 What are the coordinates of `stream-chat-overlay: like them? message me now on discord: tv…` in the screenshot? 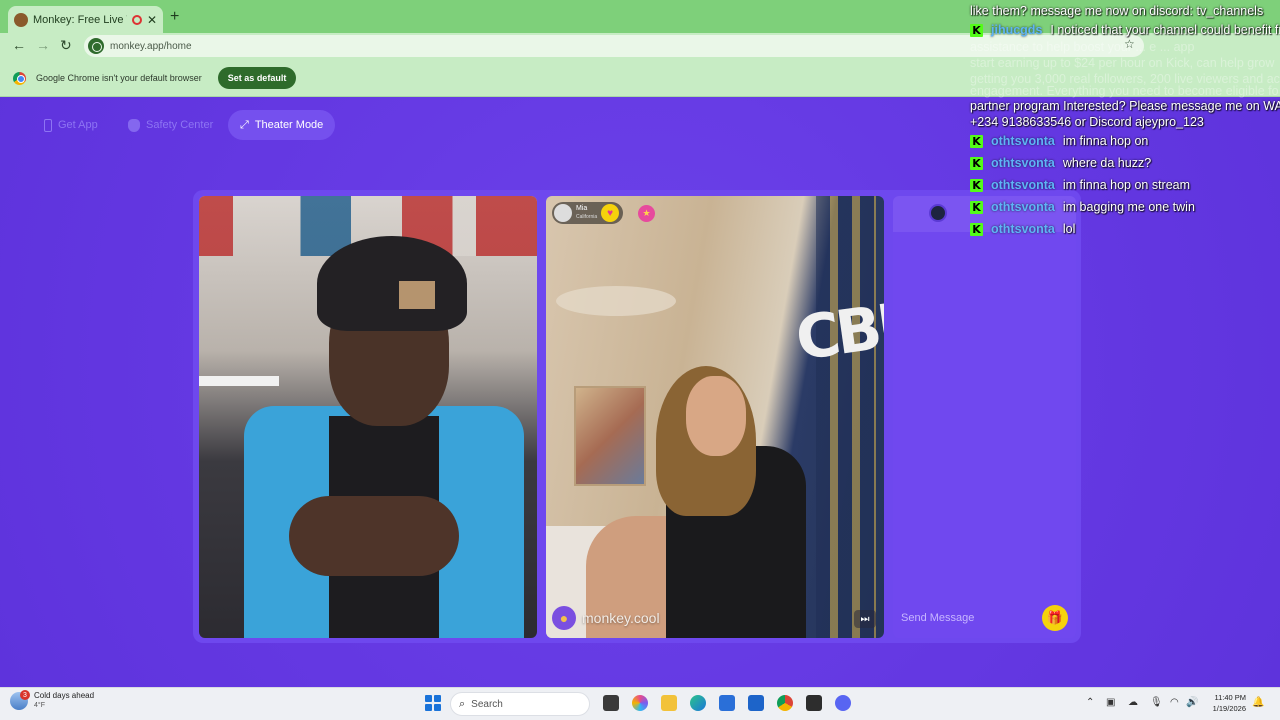 It's located at (1124, 120).